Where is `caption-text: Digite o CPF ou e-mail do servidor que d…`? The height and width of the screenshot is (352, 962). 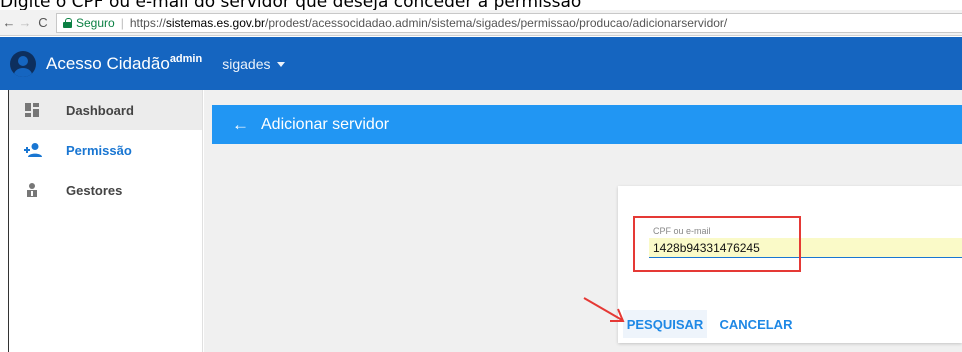
caption-text: Digite o CPF ou e-mail do servidor que d… is located at coordinates (291, 5).